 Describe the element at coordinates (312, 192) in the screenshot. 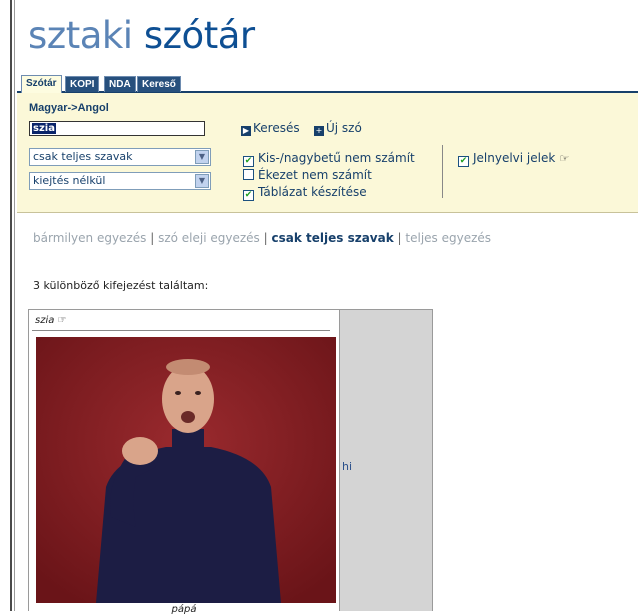

I see `make-table-label: Táblázat készítése` at that location.